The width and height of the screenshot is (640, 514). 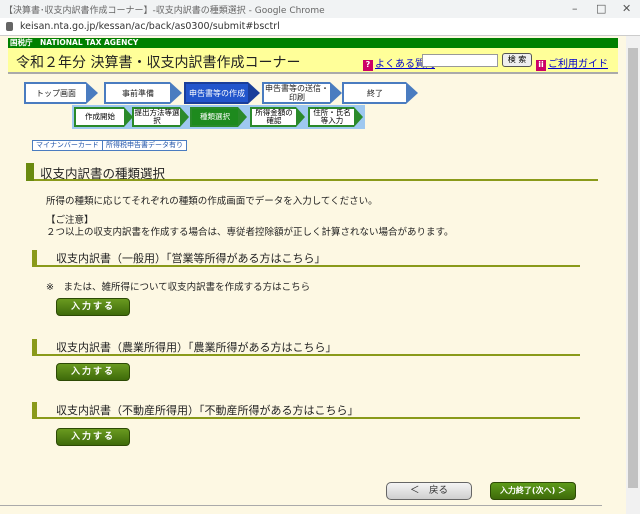 I want to click on step-send: 申告書等の送信・印刷, so click(x=302, y=93).